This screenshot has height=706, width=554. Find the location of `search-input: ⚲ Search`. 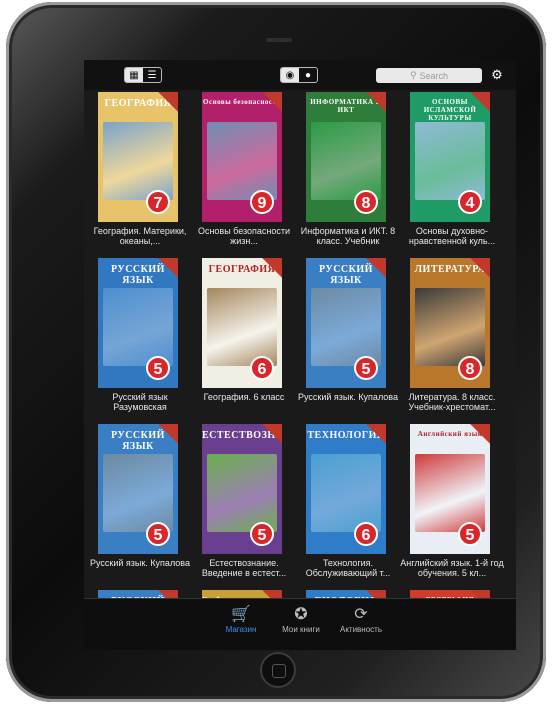

search-input: ⚲ Search is located at coordinates (429, 75).